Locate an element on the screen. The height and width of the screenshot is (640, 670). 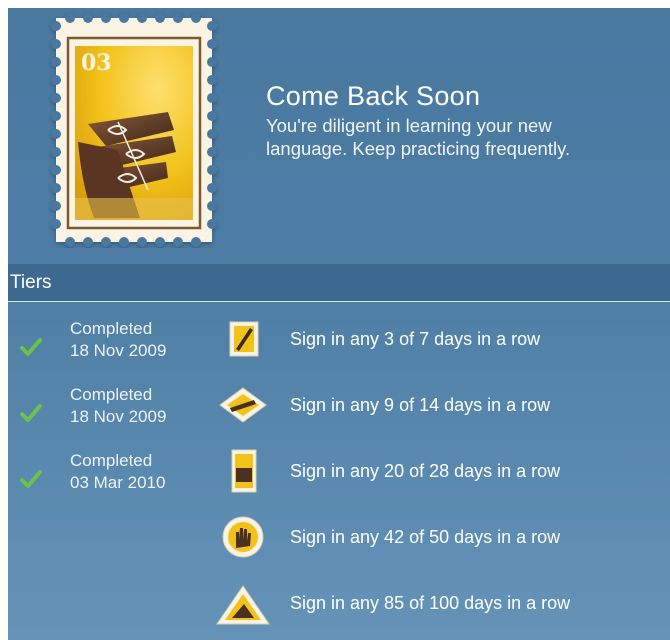
tiers-header: Tiers is located at coordinates (339, 283).